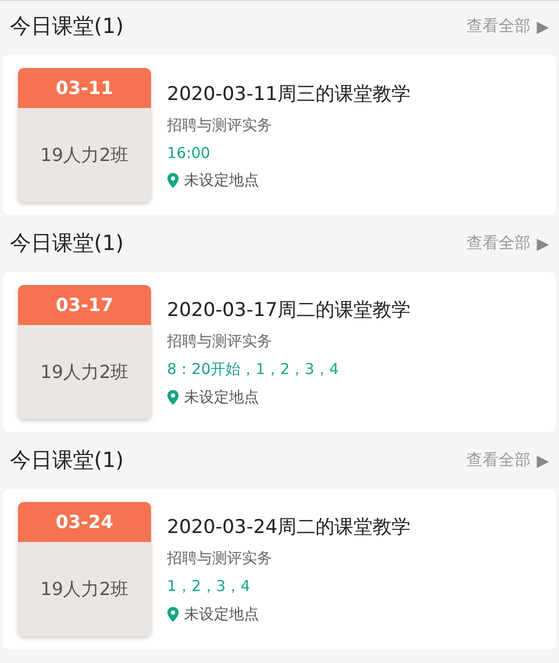 Image resolution: width=559 pixels, height=663 pixels. What do you see at coordinates (84, 88) in the screenshot?
I see `date-label: 03-11` at bounding box center [84, 88].